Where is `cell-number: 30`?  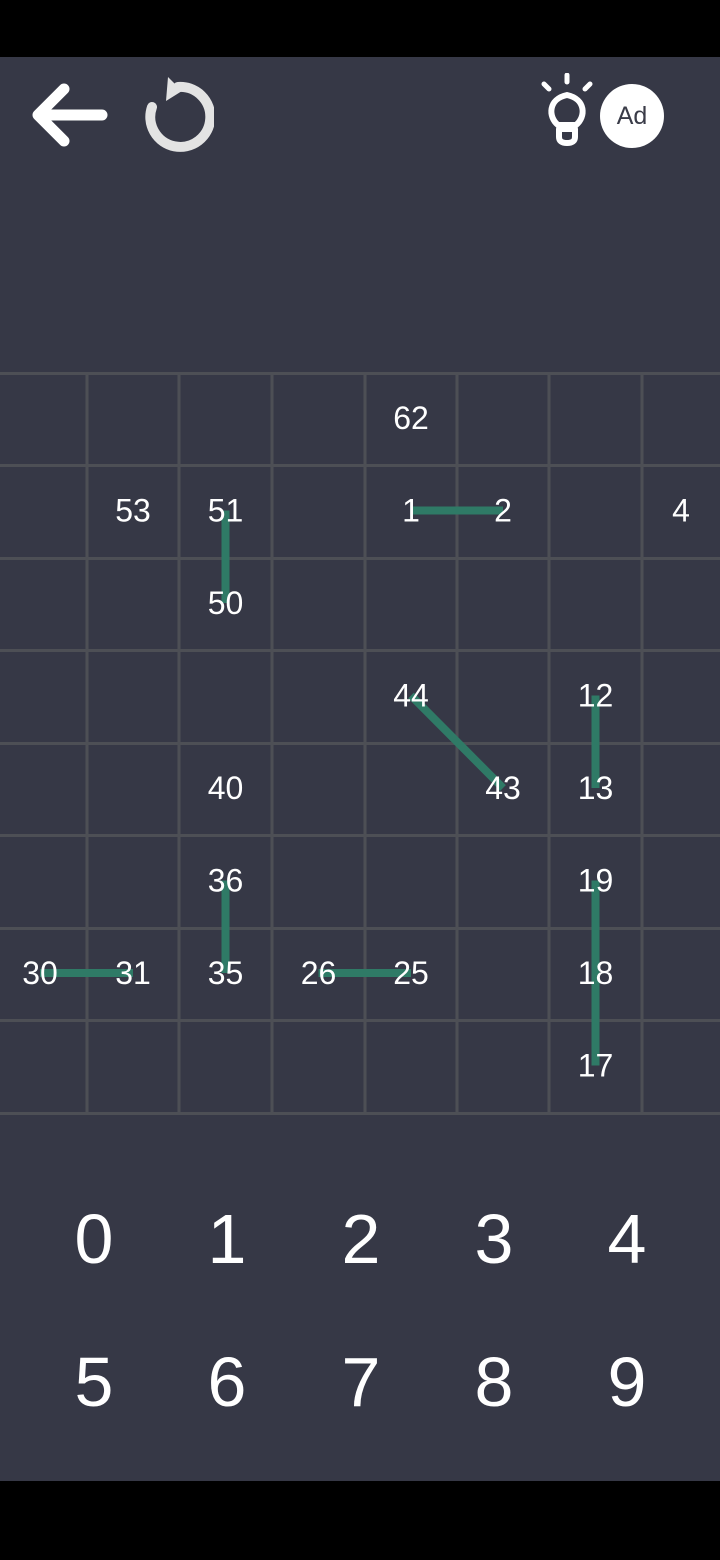
cell-number: 30 is located at coordinates (40, 973).